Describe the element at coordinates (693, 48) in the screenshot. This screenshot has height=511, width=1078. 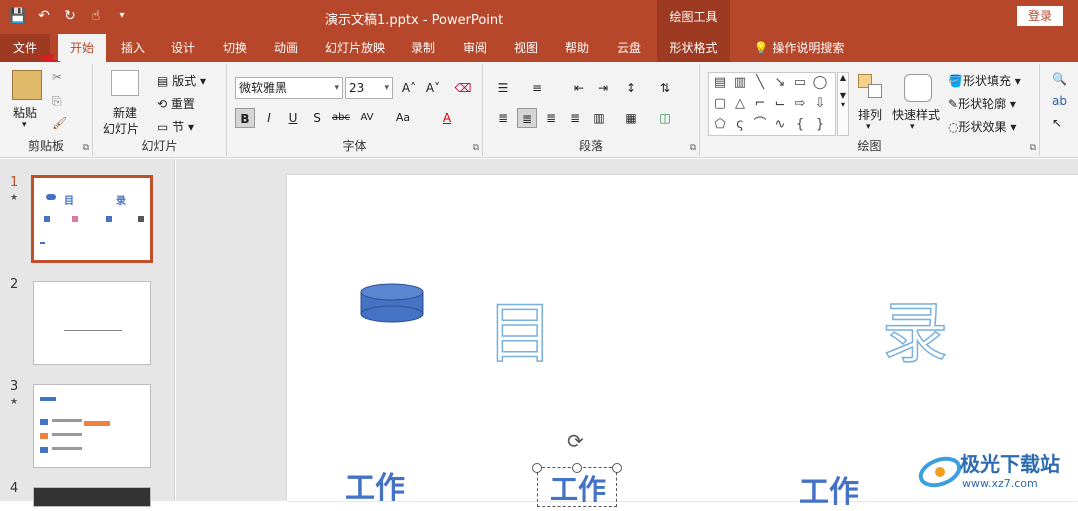
I see `tab-shape-format: 形状格式` at that location.